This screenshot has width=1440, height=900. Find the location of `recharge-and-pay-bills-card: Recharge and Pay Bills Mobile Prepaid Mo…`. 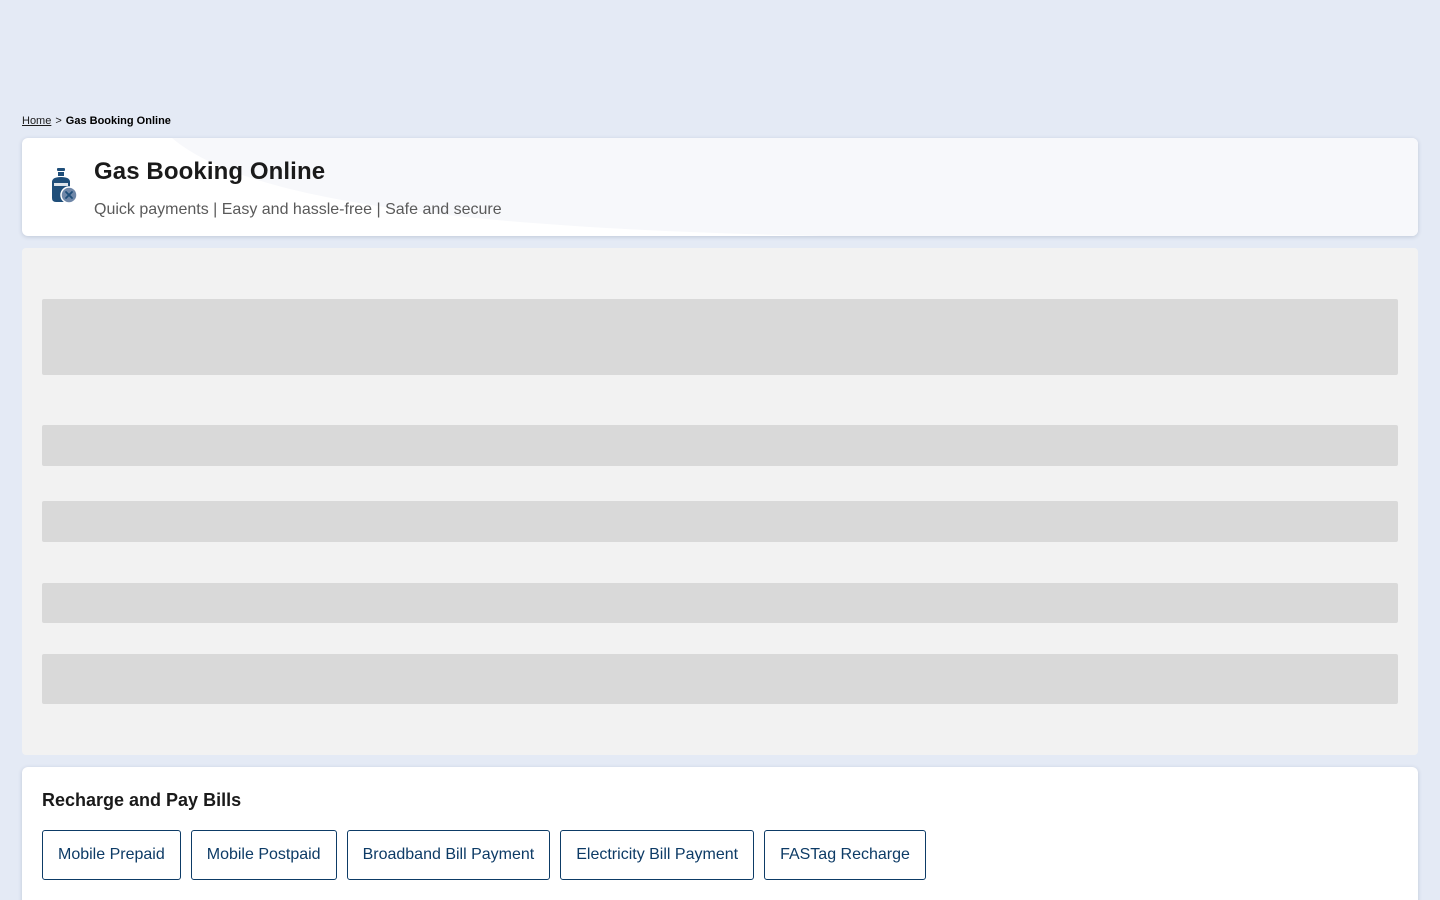

recharge-and-pay-bills-card: Recharge and Pay Bills Mobile Prepaid Mo… is located at coordinates (720, 833).